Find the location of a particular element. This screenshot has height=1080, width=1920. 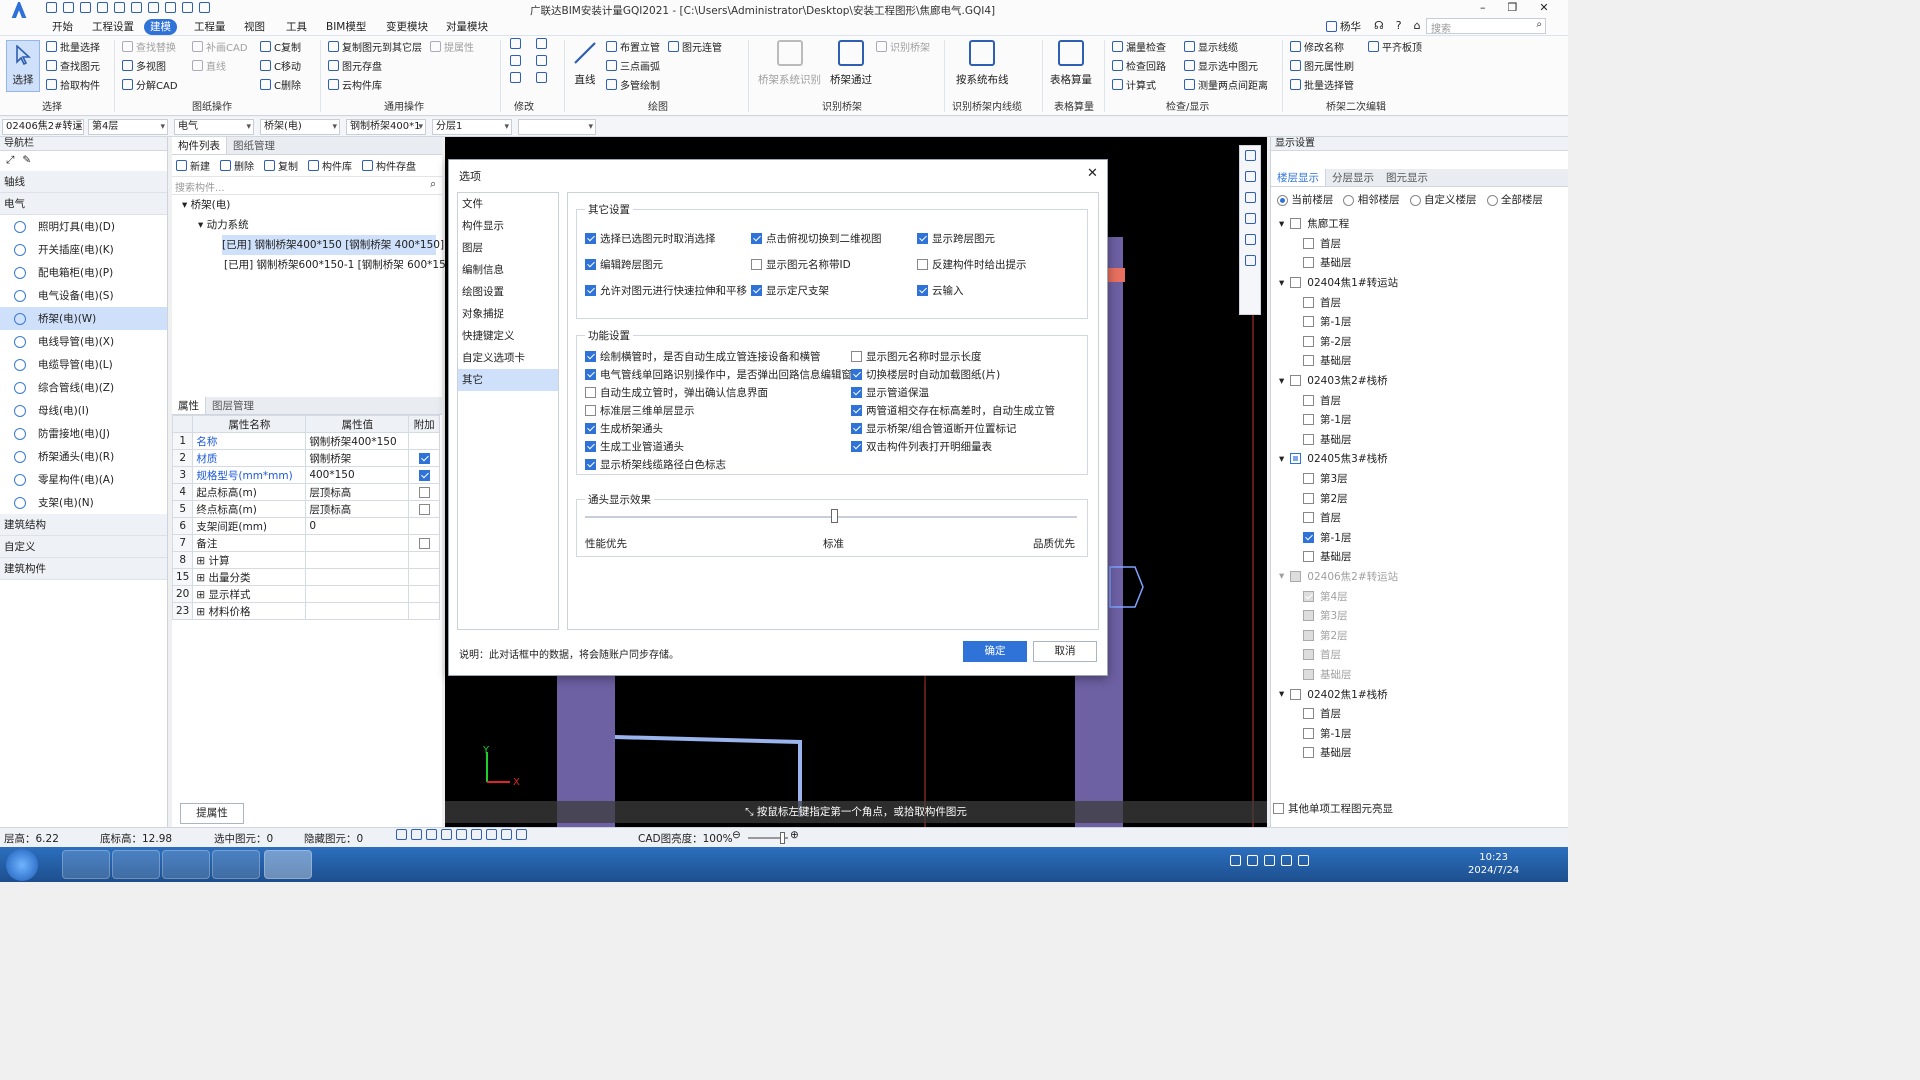

open-icon is located at coordinates (85, 7).